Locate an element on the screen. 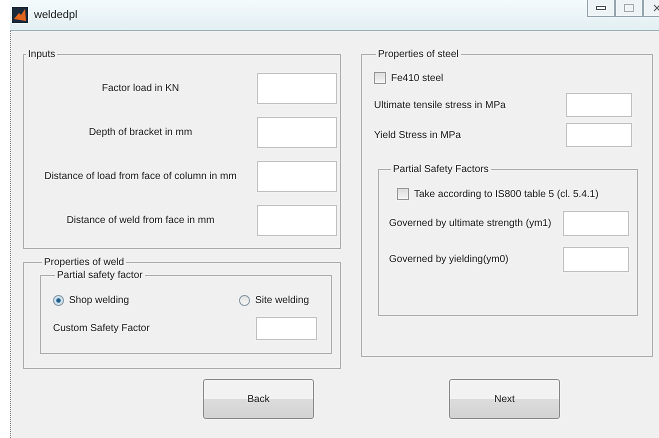 Image resolution: width=659 pixels, height=438 pixels. close-icon is located at coordinates (656, 8).